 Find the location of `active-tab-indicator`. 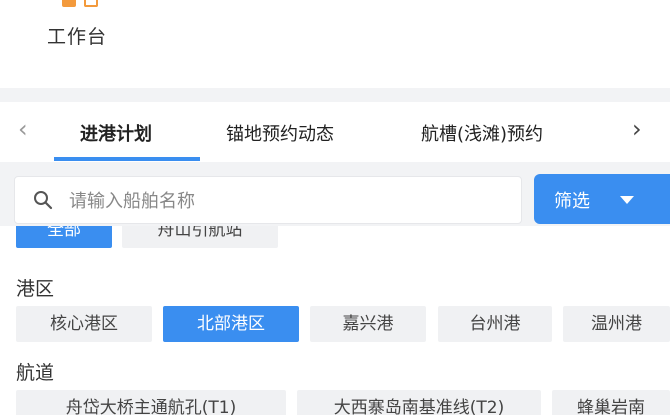

active-tab-indicator is located at coordinates (127, 159).